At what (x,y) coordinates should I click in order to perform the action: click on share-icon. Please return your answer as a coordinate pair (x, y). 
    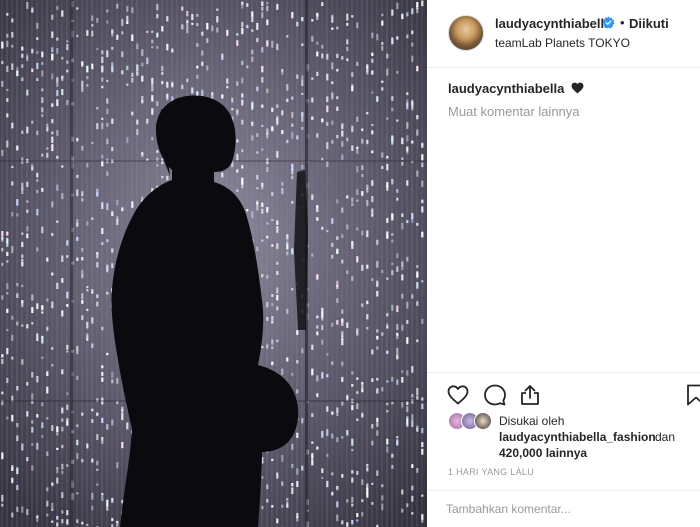
    Looking at the image, I should click on (530, 395).